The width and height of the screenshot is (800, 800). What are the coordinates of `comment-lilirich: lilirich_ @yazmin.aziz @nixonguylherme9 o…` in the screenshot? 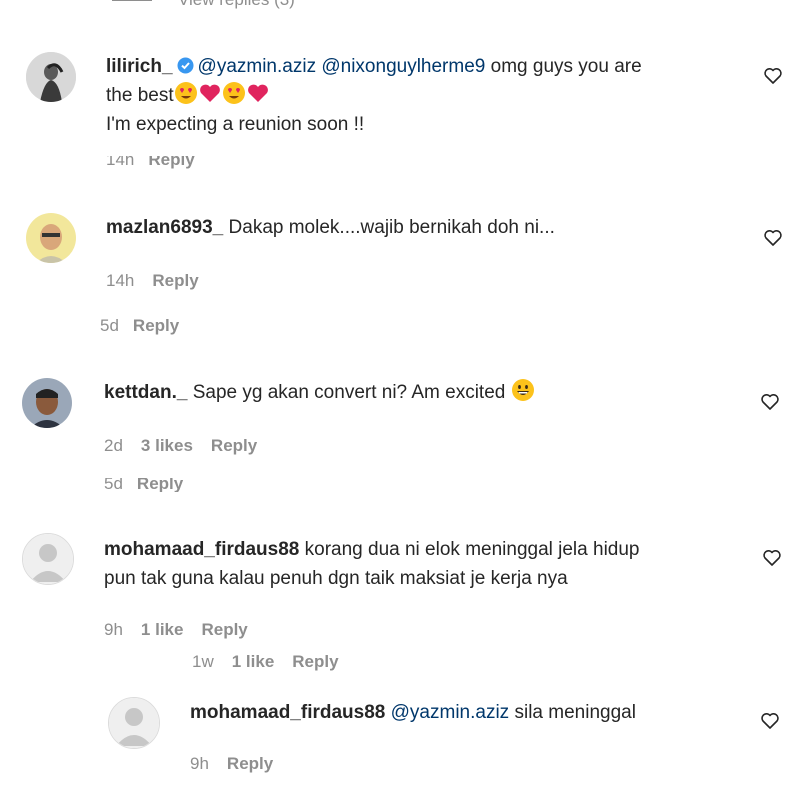 It's located at (426, 95).